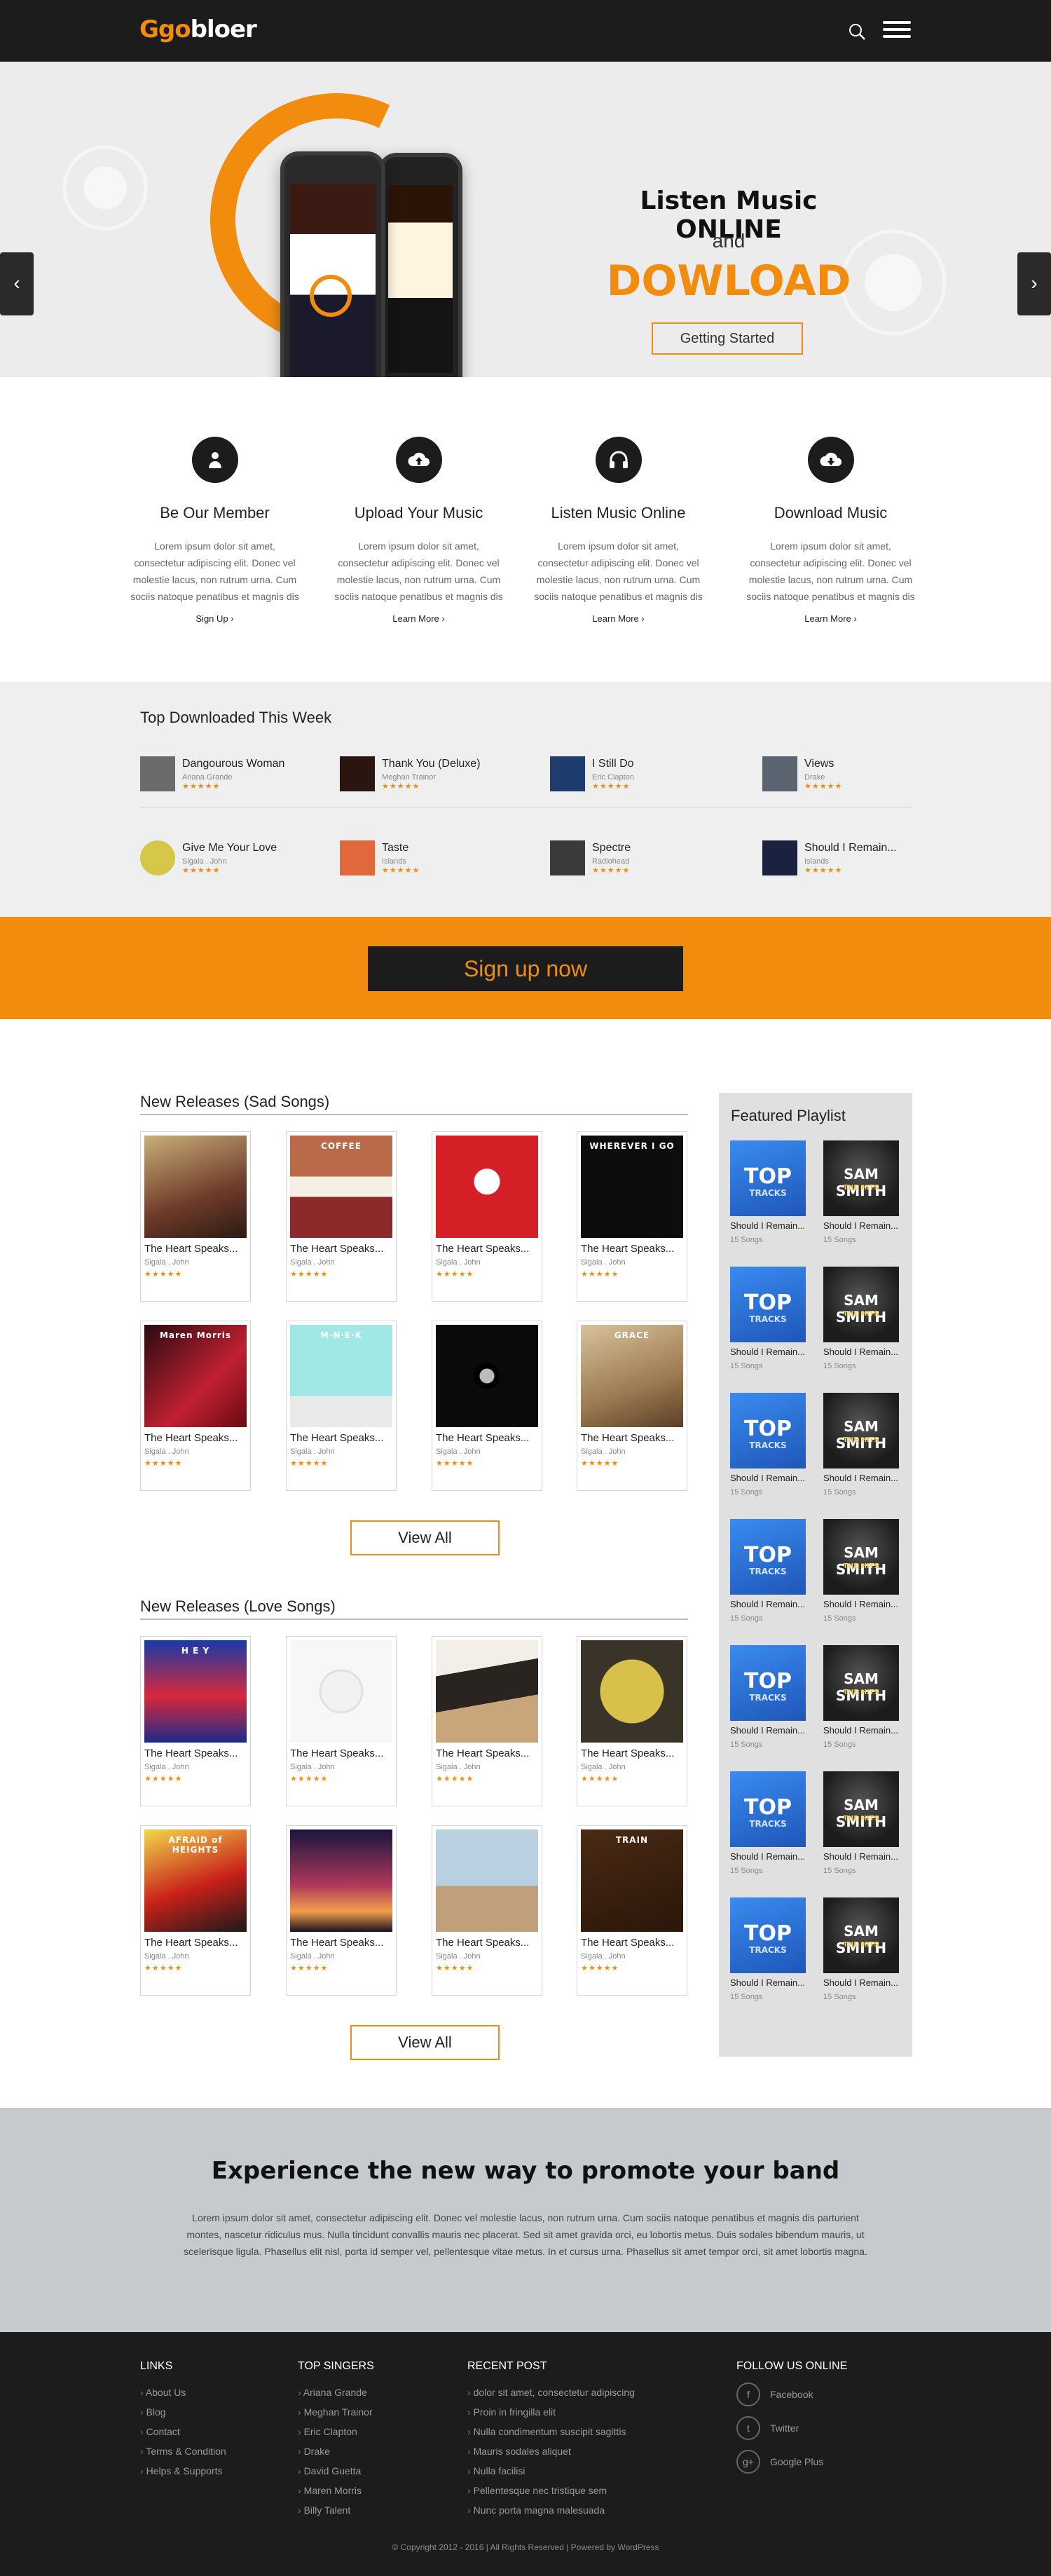 This screenshot has width=1051, height=2576. I want to click on footer-singer-link: Meghan Trainor, so click(336, 2412).